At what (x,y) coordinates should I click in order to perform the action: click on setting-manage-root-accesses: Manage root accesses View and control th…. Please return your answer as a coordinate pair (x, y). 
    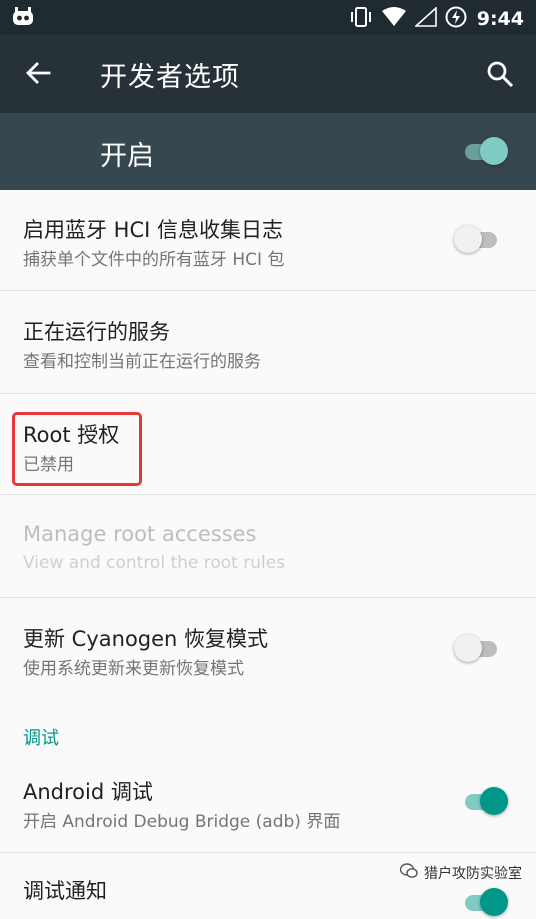
    Looking at the image, I should click on (268, 546).